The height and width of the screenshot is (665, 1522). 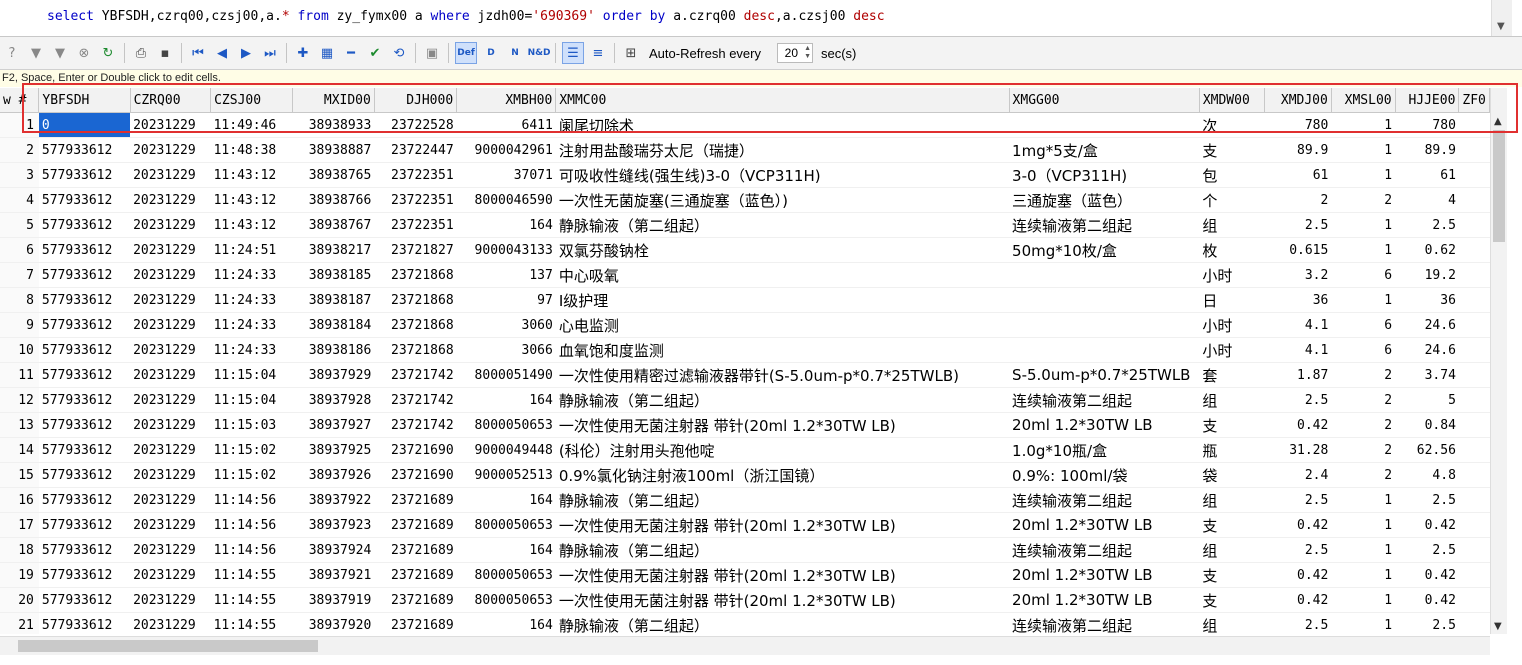 I want to click on column-header-xmmc00: XMMC00, so click(x=782, y=100).